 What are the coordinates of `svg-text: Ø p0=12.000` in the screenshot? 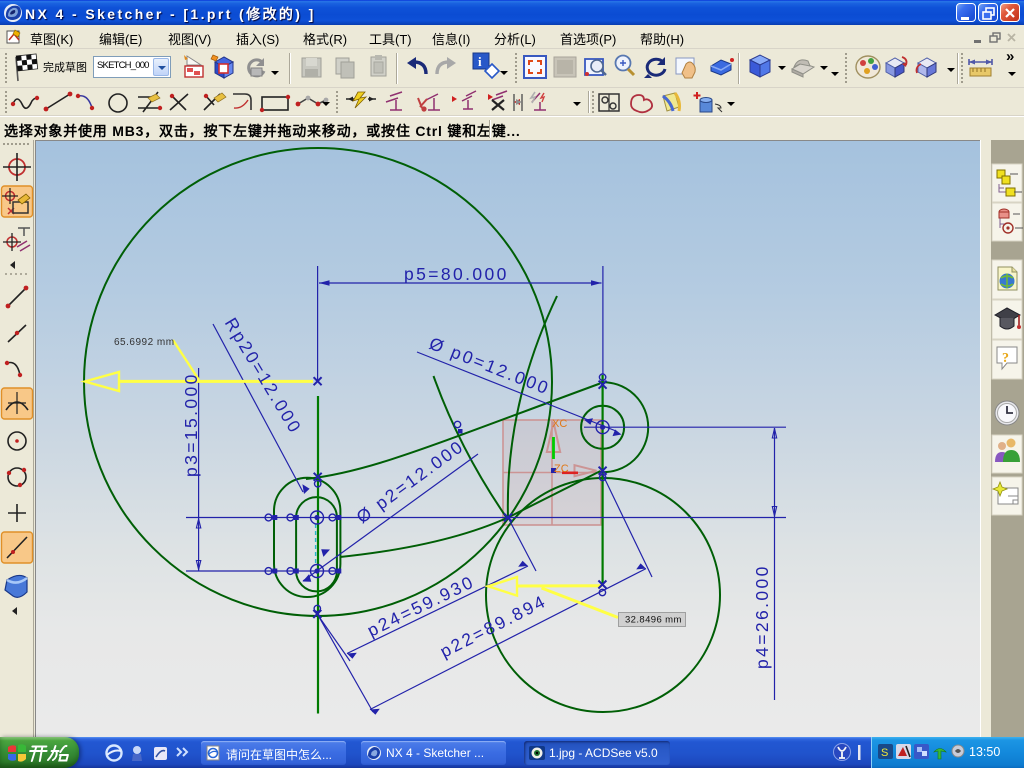 It's located at (490, 366).